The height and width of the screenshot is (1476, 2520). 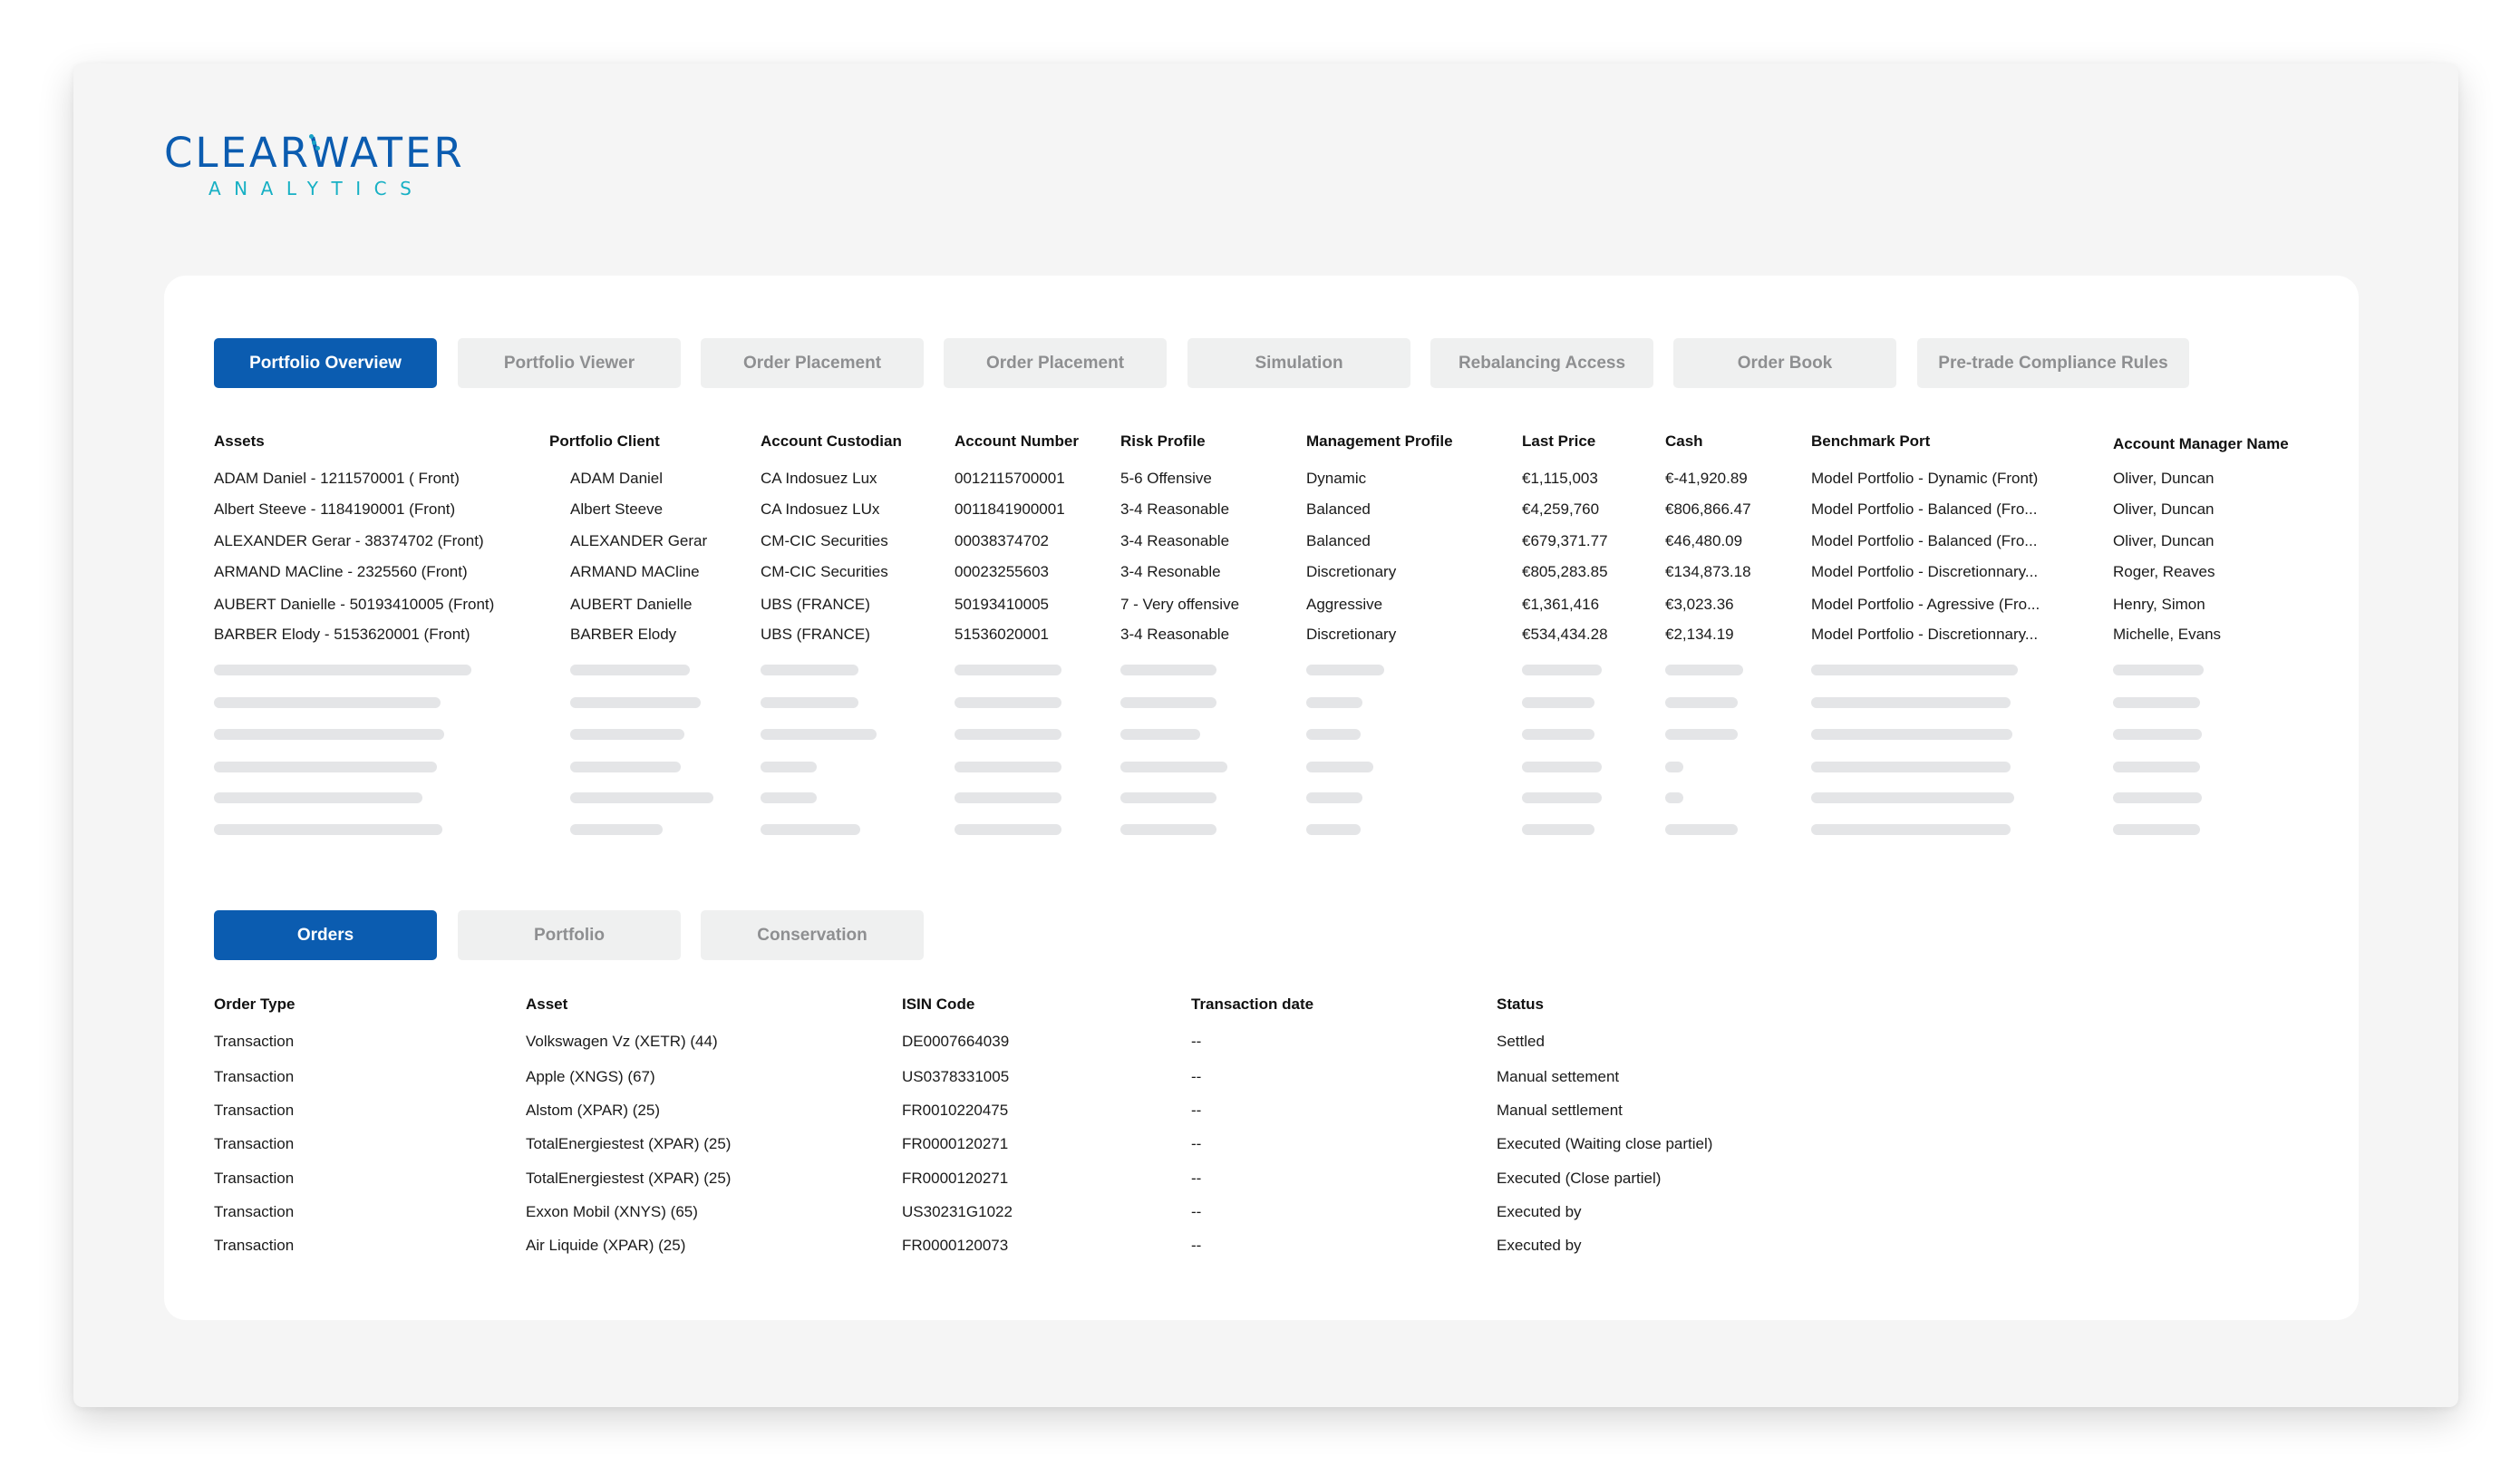 I want to click on cell-account-custodian: CA Indosuez LUx, so click(x=820, y=509).